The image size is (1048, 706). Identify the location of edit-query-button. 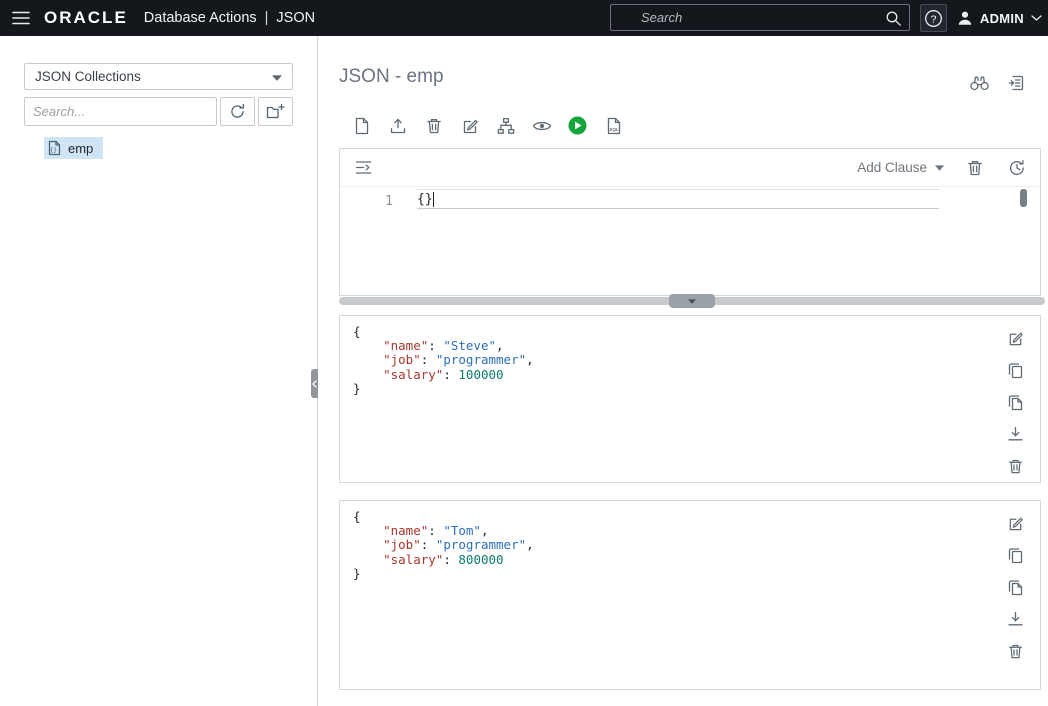
(469, 125).